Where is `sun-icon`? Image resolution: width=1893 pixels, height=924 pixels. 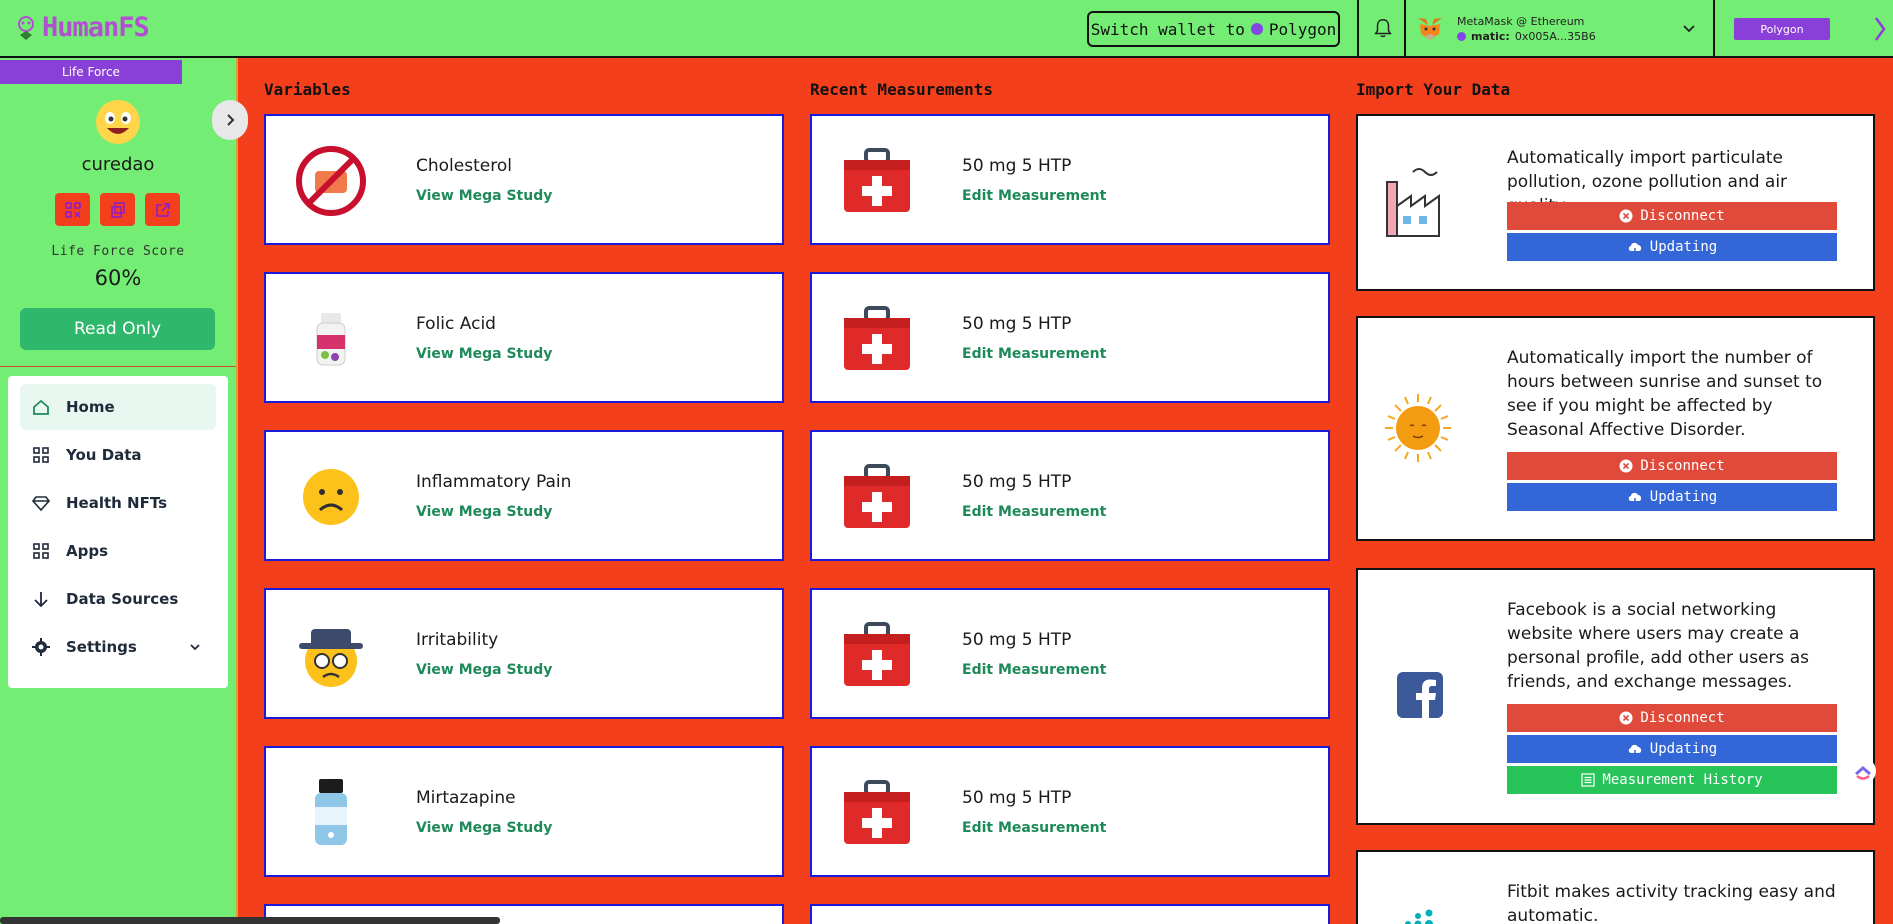 sun-icon is located at coordinates (1418, 428).